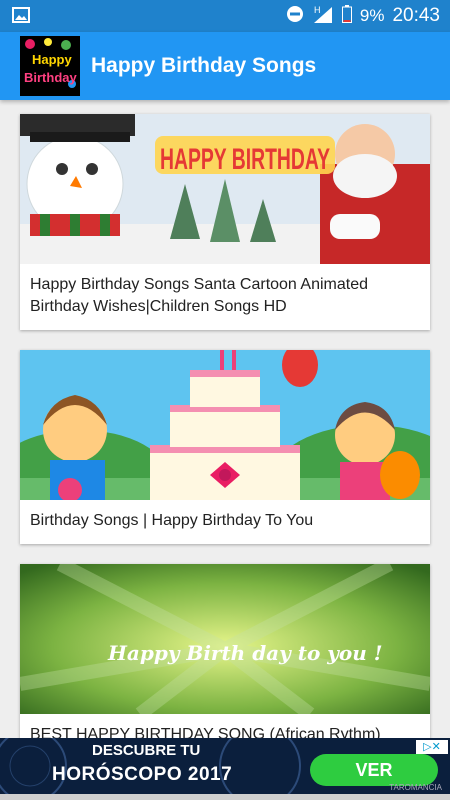 Image resolution: width=450 pixels, height=800 pixels. I want to click on network-type: H, so click(317, 10).